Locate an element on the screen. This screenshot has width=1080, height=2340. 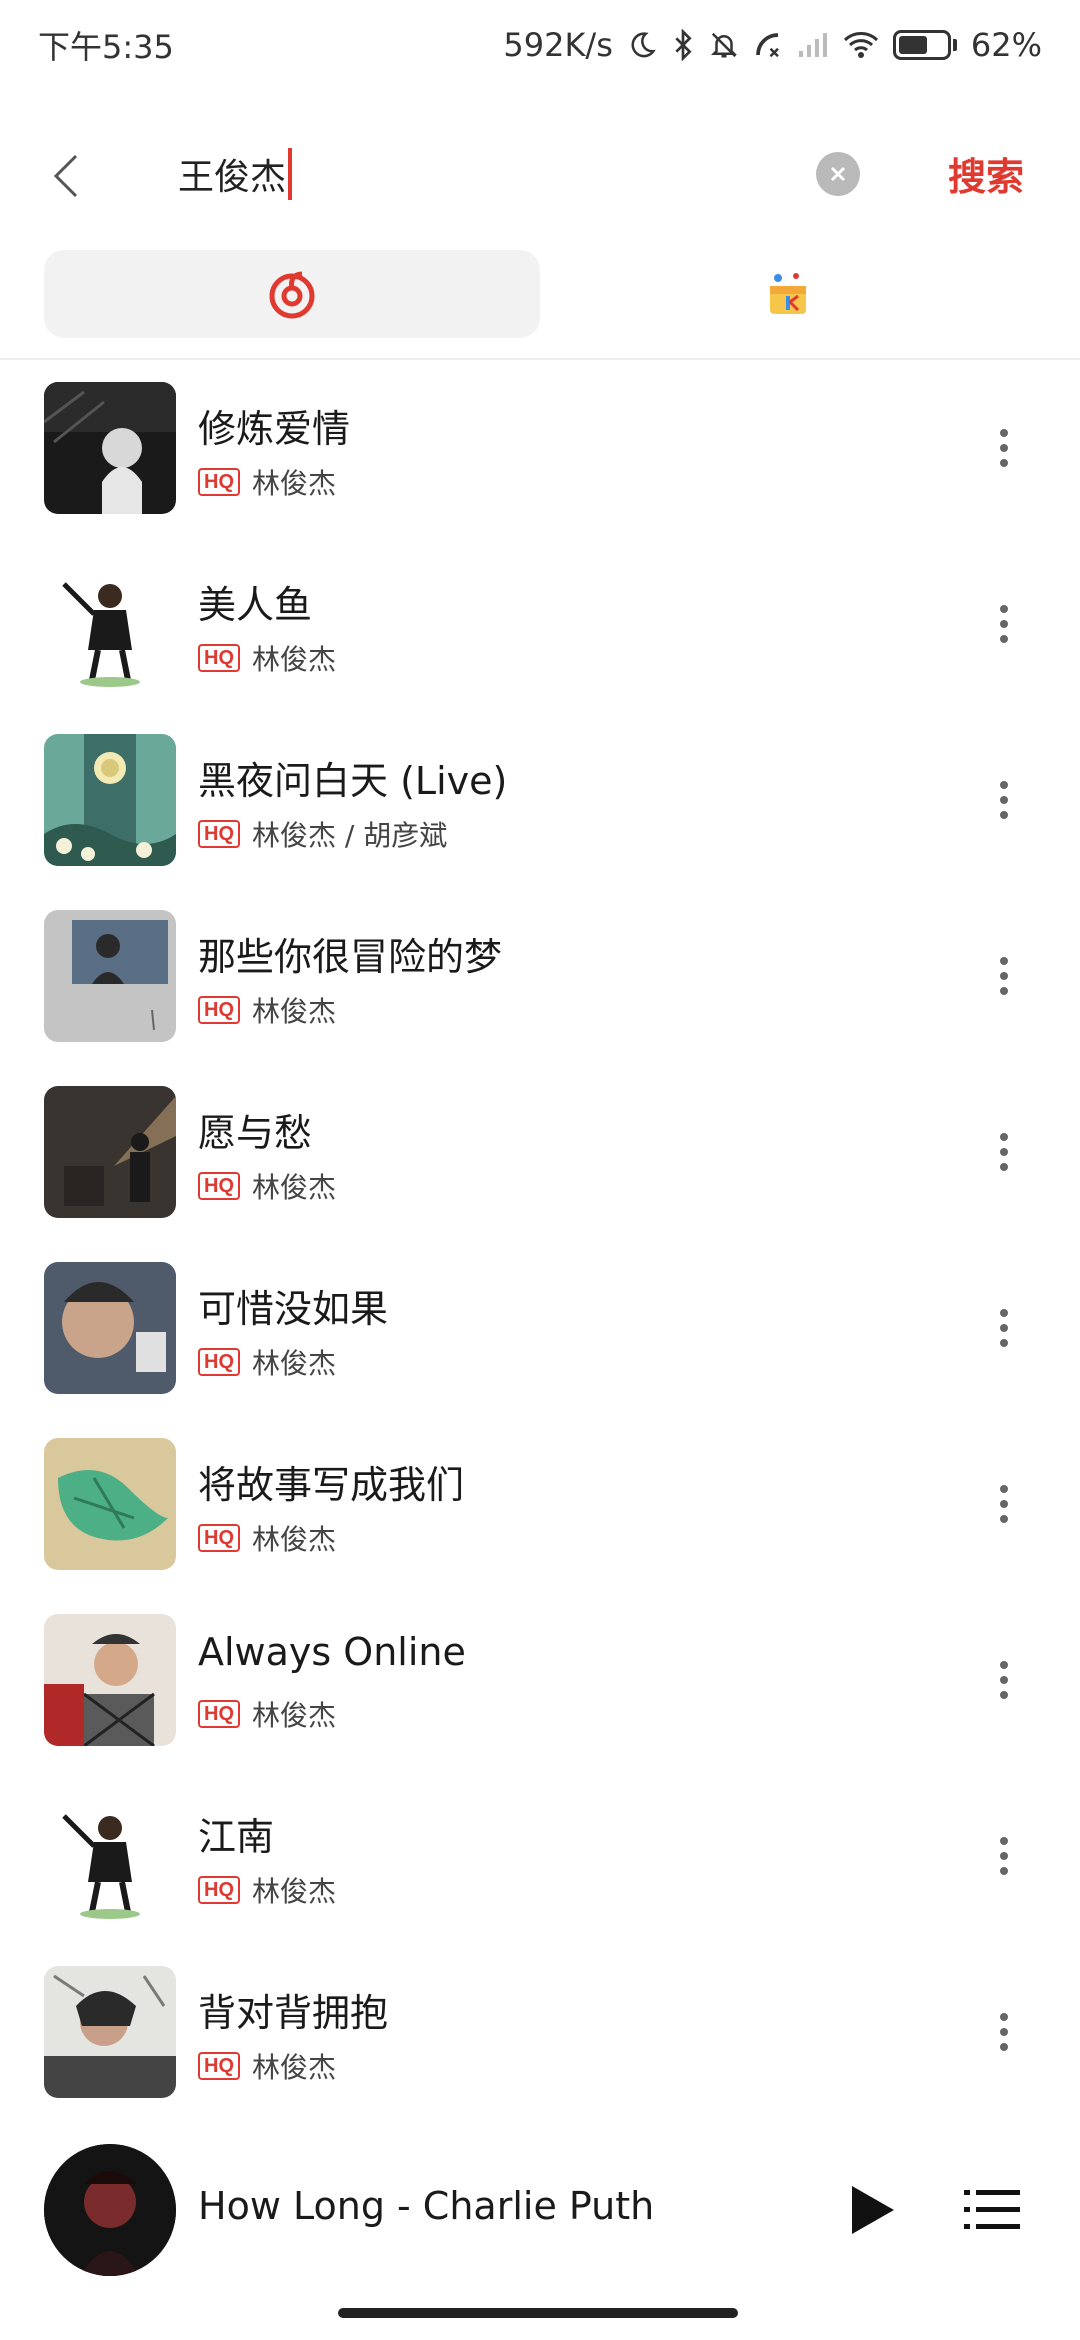
song-title: 可惜没如果 is located at coordinates (293, 1309).